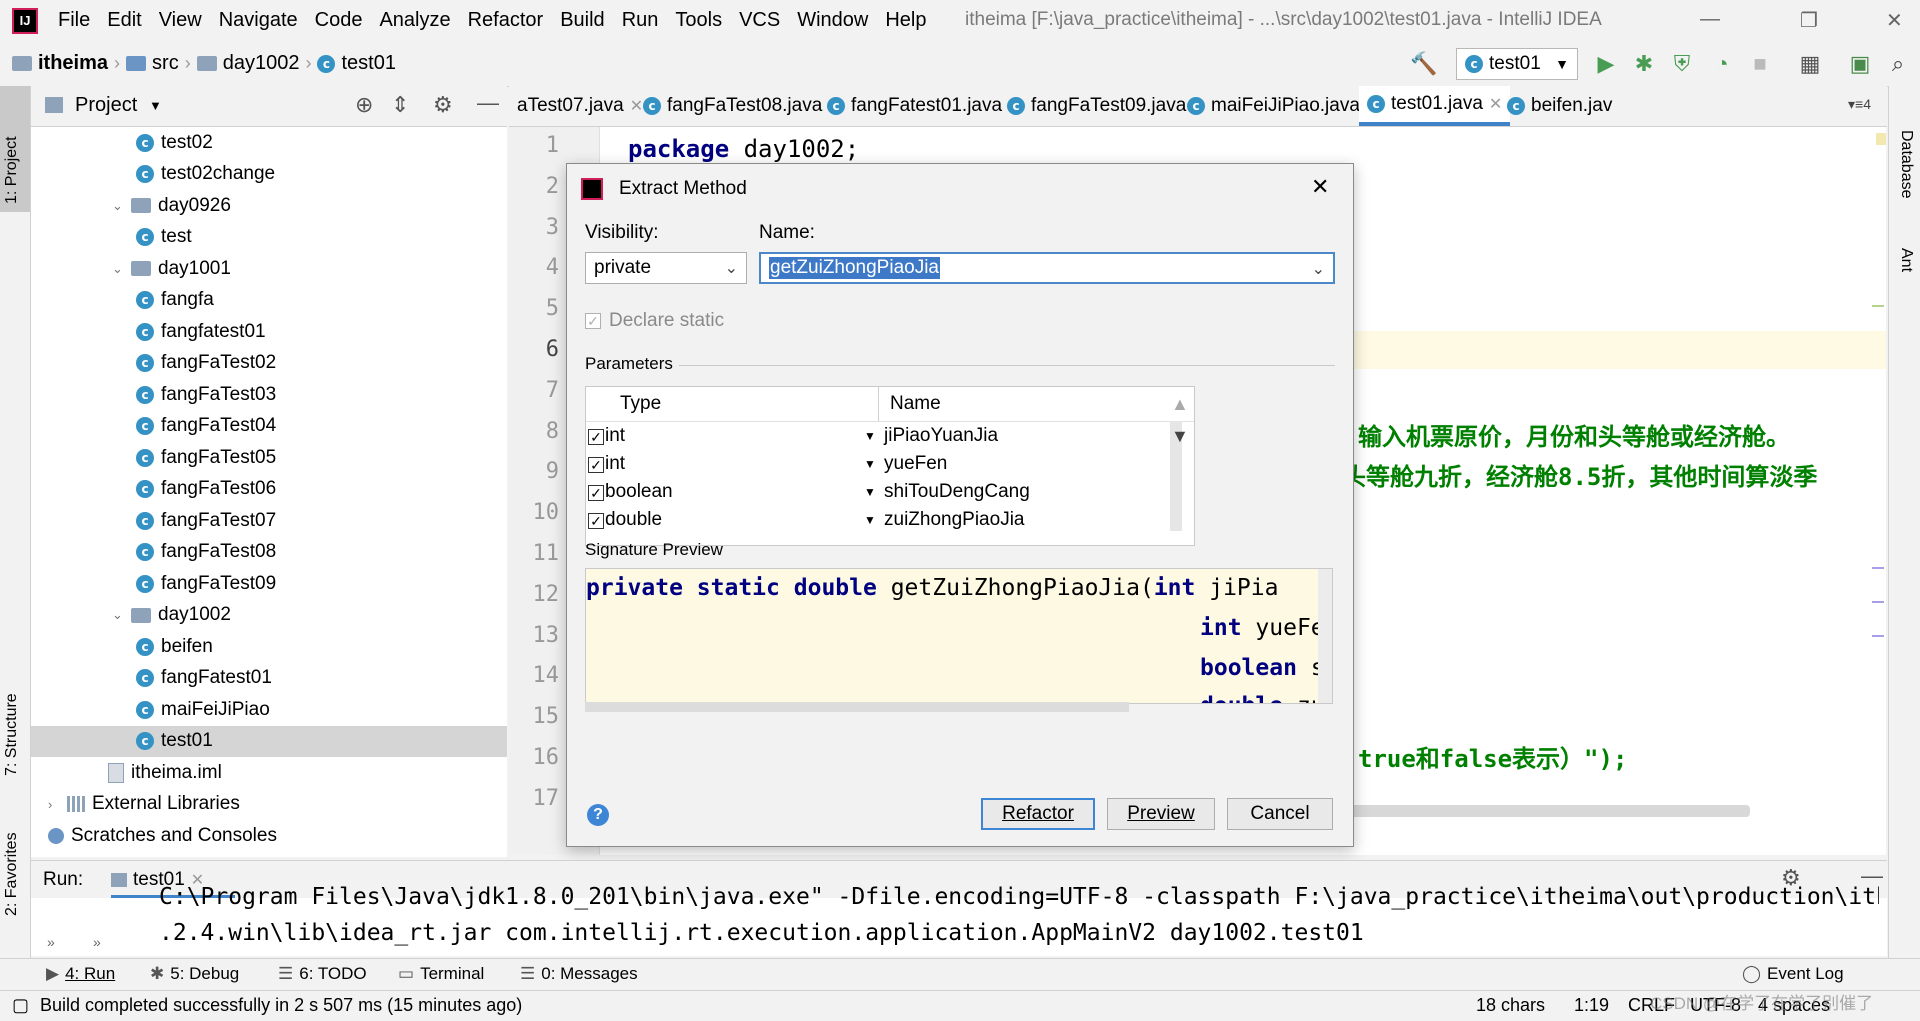 The width and height of the screenshot is (1920, 1021). I want to click on column-name: Name, so click(915, 404).